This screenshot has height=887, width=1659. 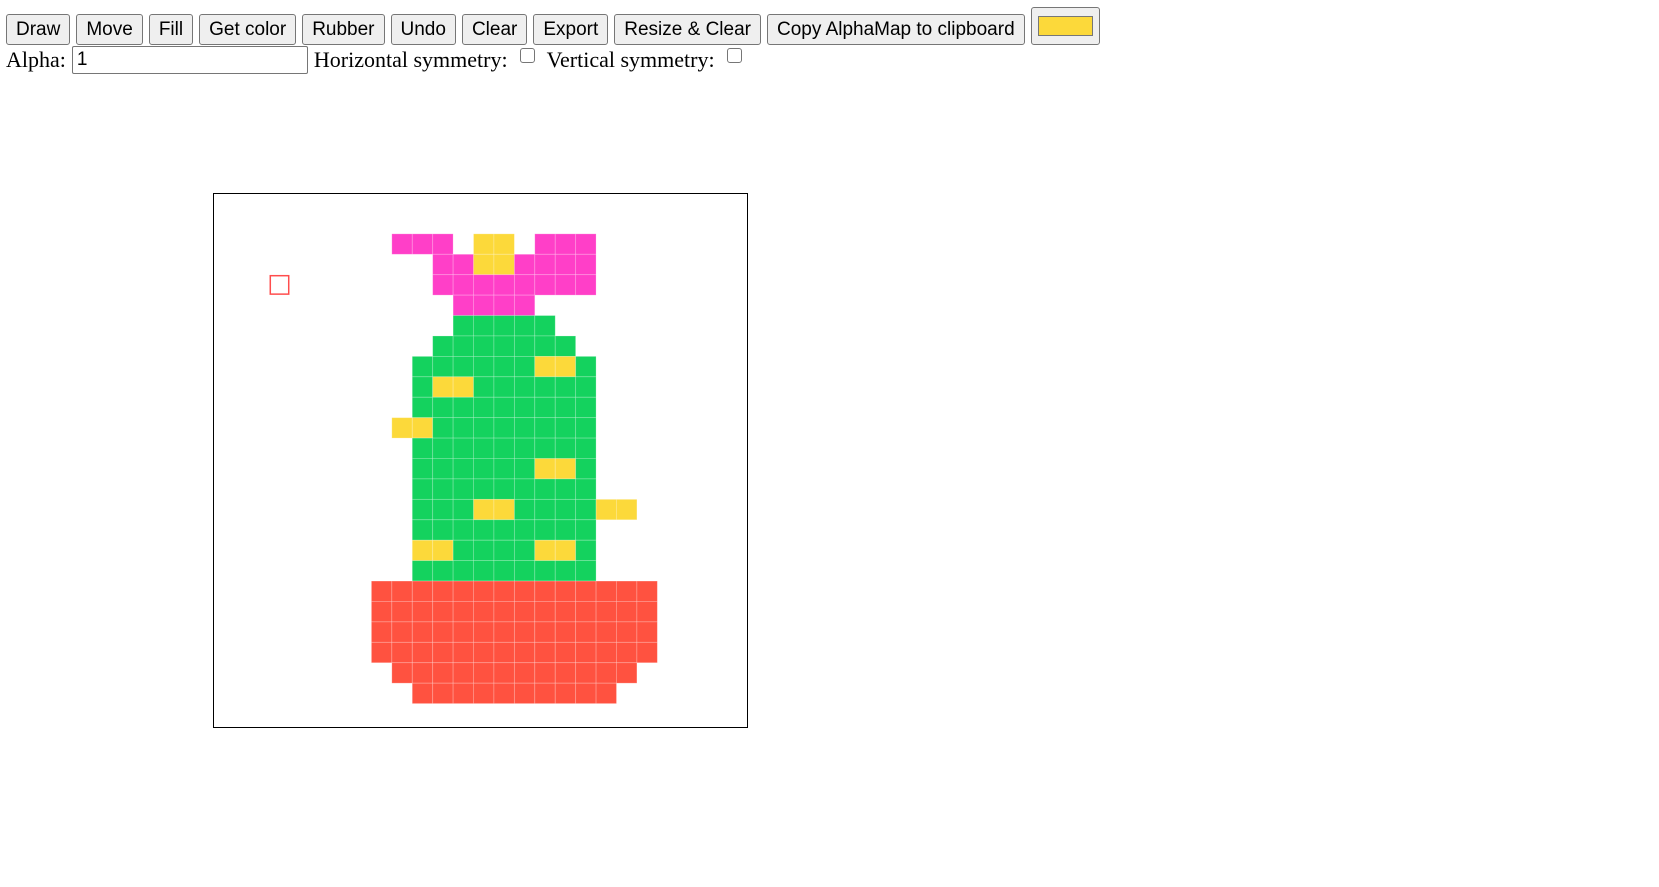 What do you see at coordinates (895, 29) in the screenshot?
I see `copy-alphamap-button: Copy AlphaMap to clipboard` at bounding box center [895, 29].